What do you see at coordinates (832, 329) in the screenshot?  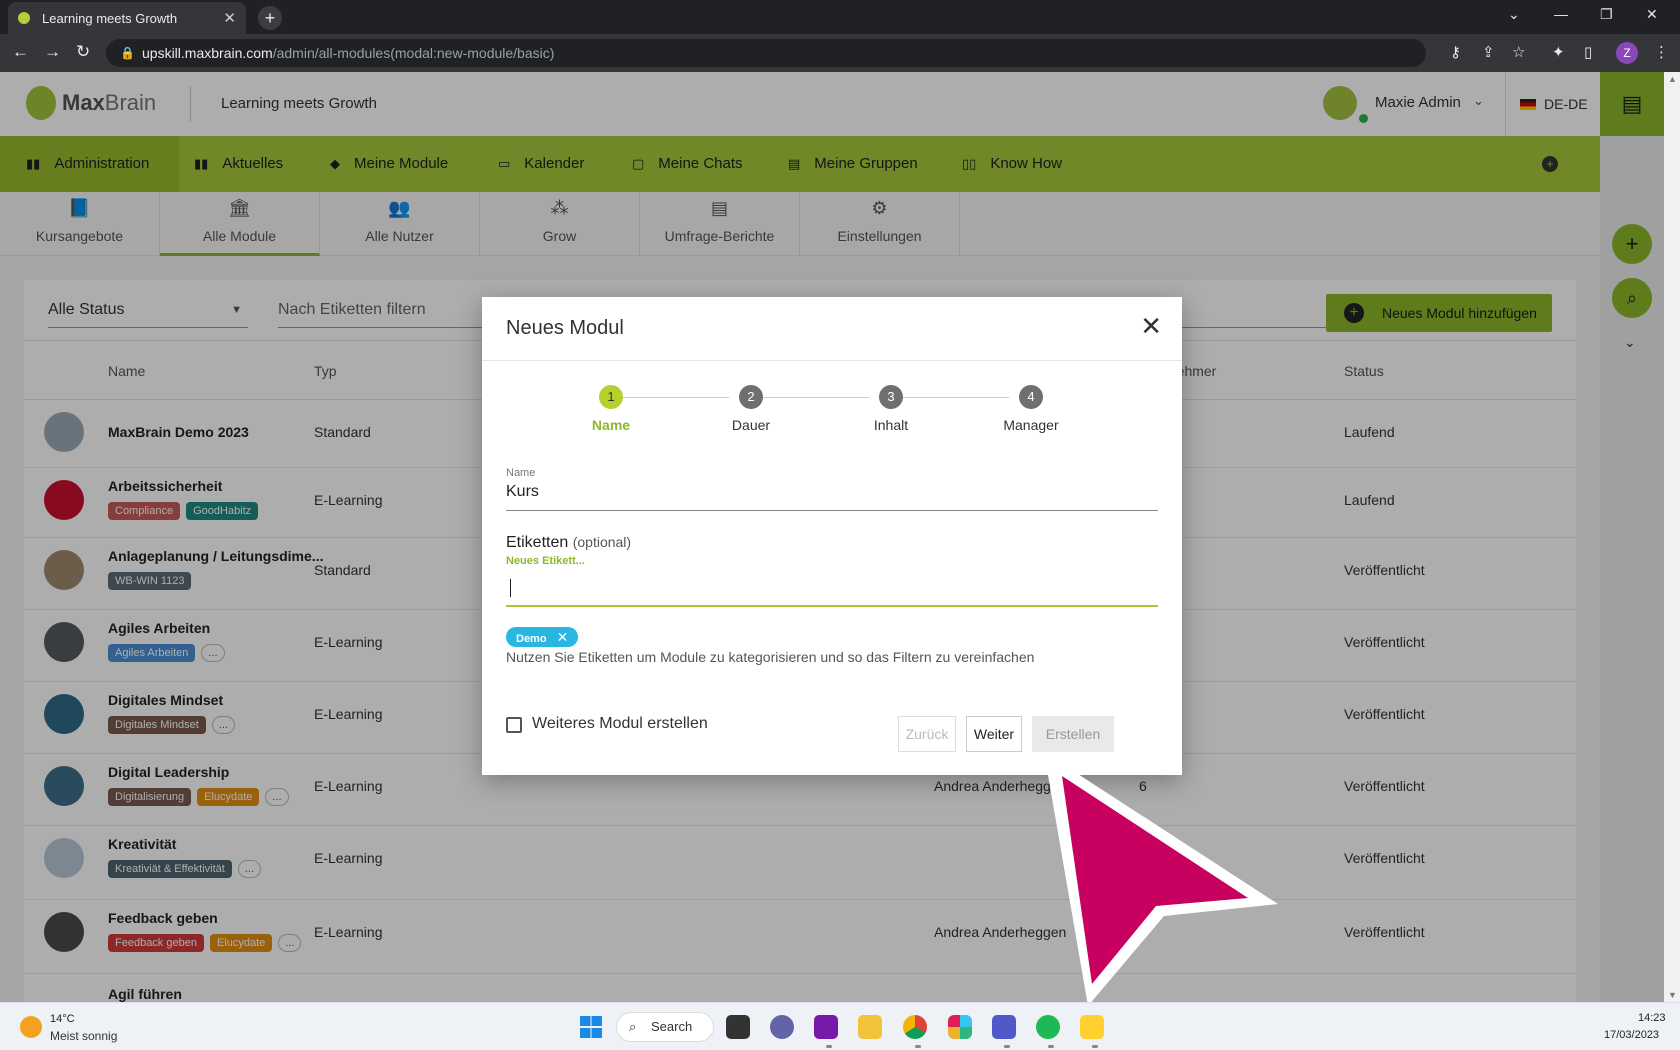 I see `modal-header: Neues Modul ✕` at bounding box center [832, 329].